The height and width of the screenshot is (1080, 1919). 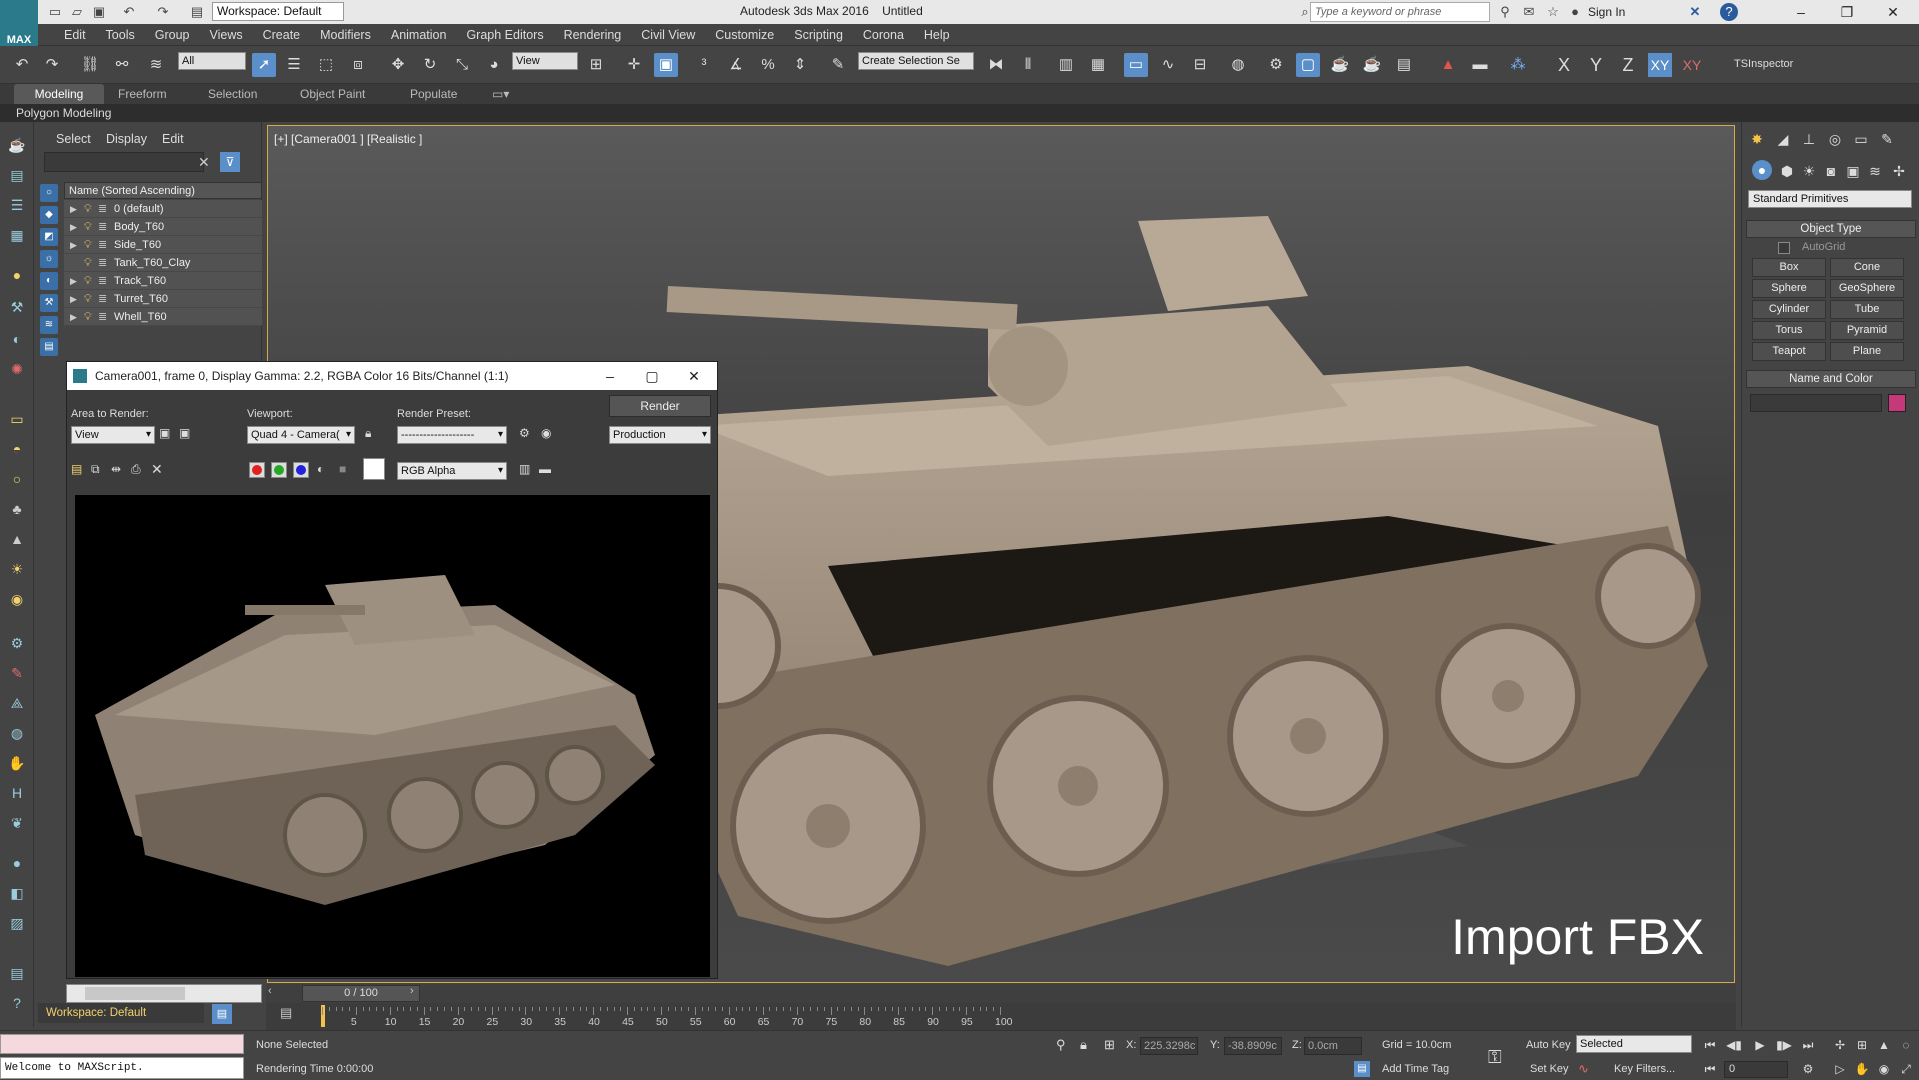 I want to click on render-preset-dropdown: --------------------, so click(x=452, y=435).